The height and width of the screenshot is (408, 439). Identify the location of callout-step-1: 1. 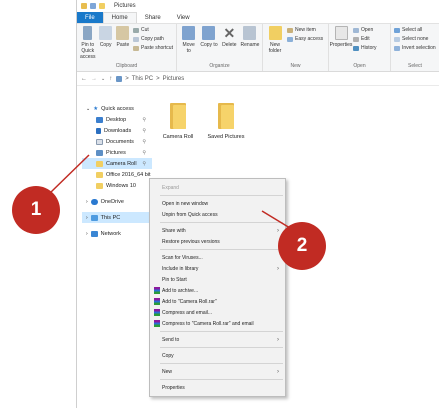
(36, 210).